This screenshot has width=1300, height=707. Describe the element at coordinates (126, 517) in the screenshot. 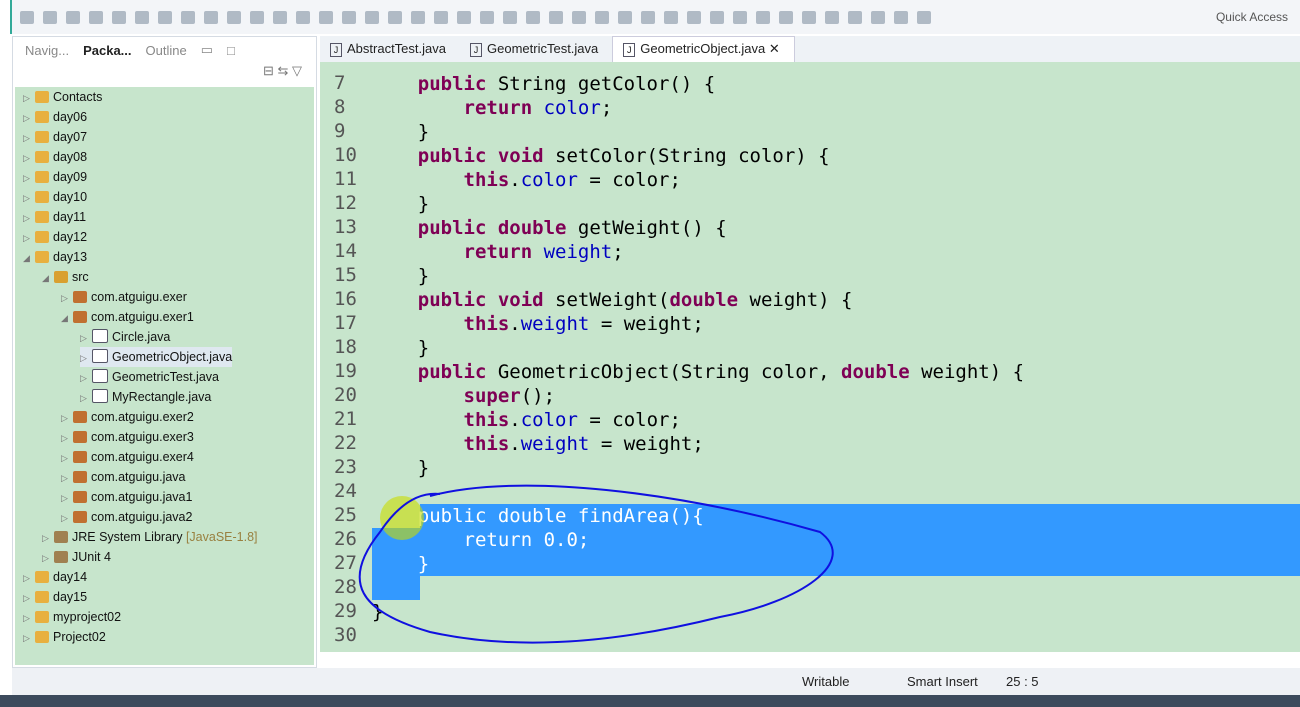

I see `tree-item: ▷ com.atguigu.java2` at that location.